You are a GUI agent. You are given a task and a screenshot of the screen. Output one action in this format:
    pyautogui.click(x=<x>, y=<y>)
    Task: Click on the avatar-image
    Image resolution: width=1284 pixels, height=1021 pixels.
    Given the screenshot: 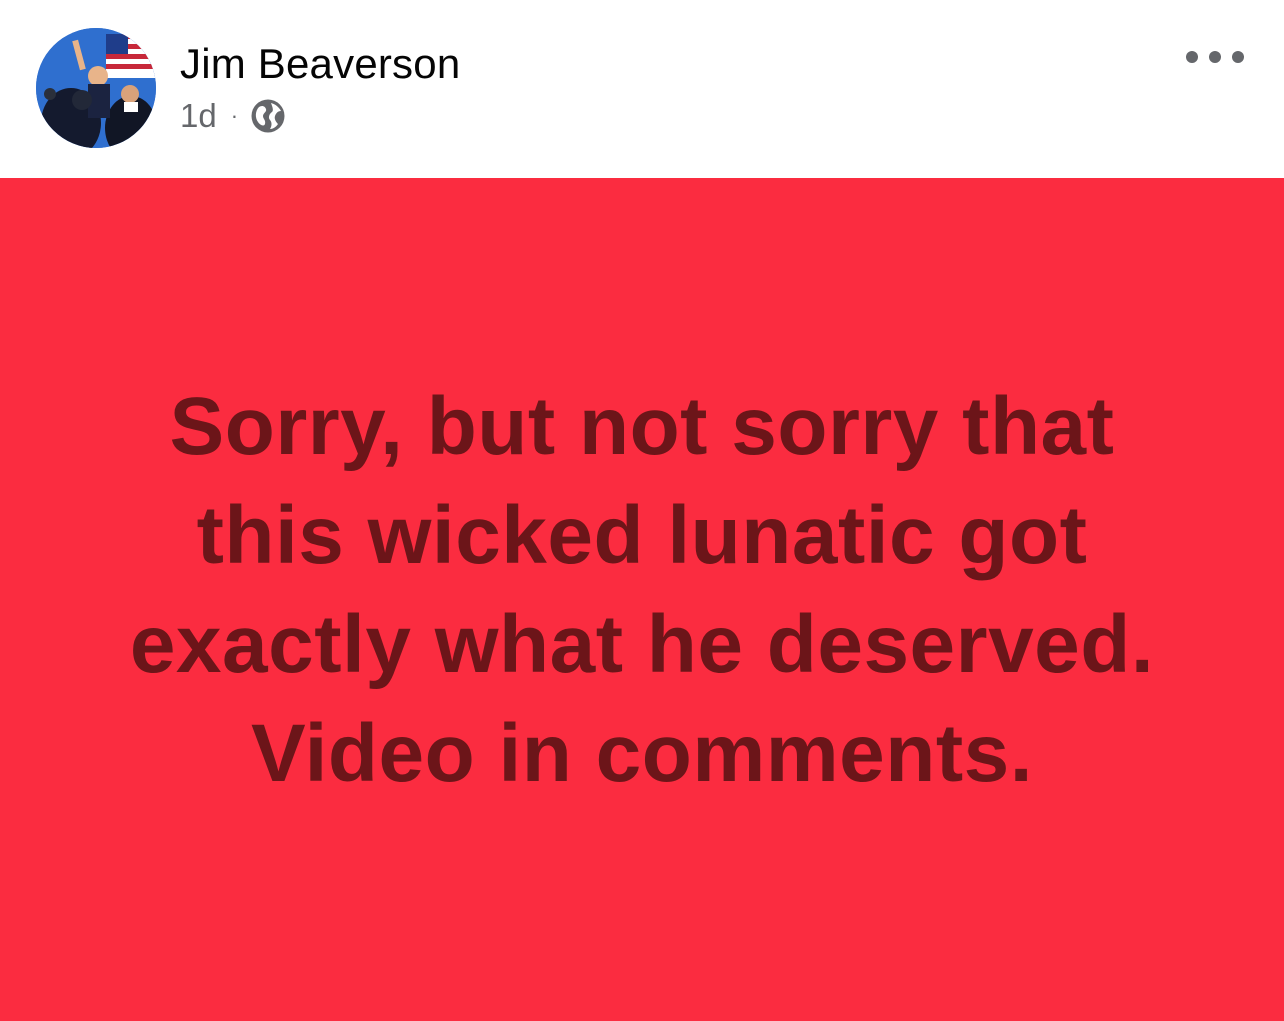 What is the action you would take?
    pyautogui.click(x=96, y=88)
    